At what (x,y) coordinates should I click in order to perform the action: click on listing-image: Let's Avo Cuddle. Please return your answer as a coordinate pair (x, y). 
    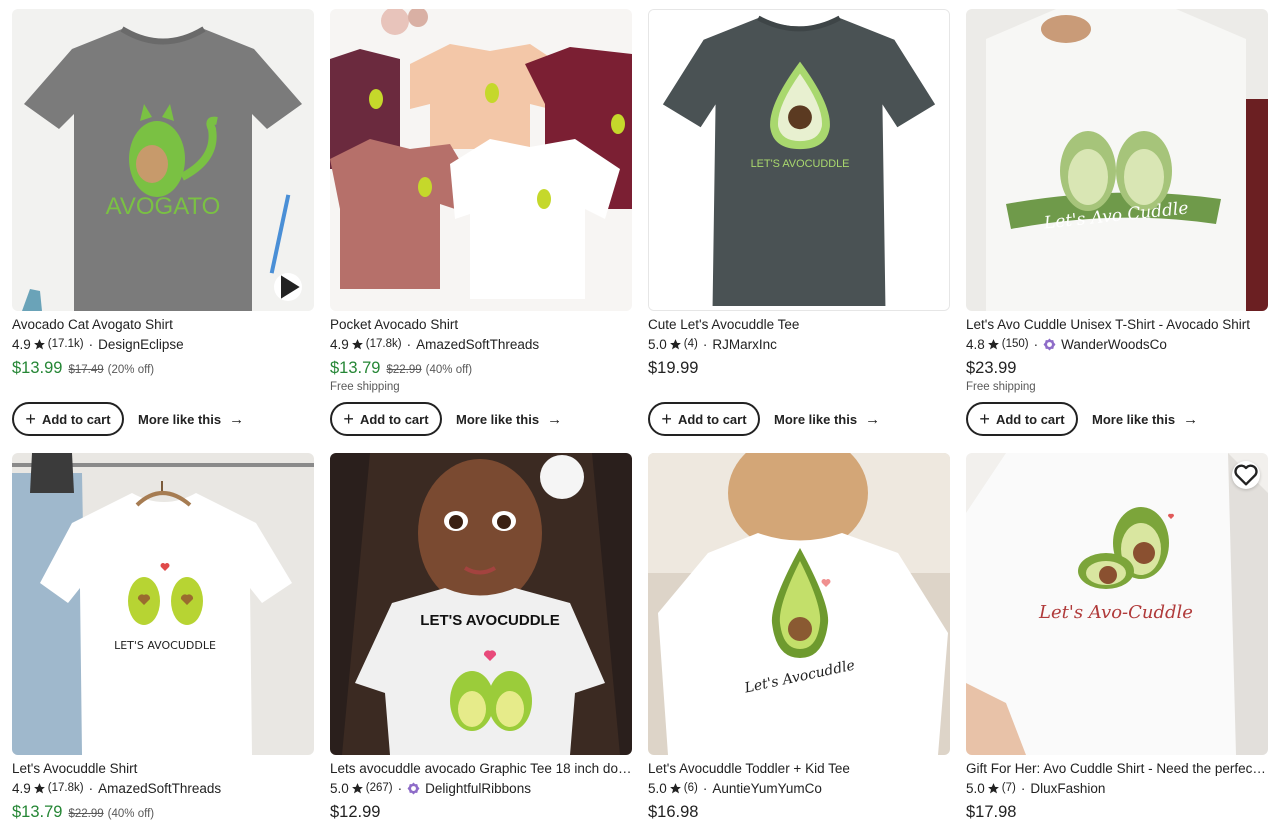
    Looking at the image, I should click on (1117, 160).